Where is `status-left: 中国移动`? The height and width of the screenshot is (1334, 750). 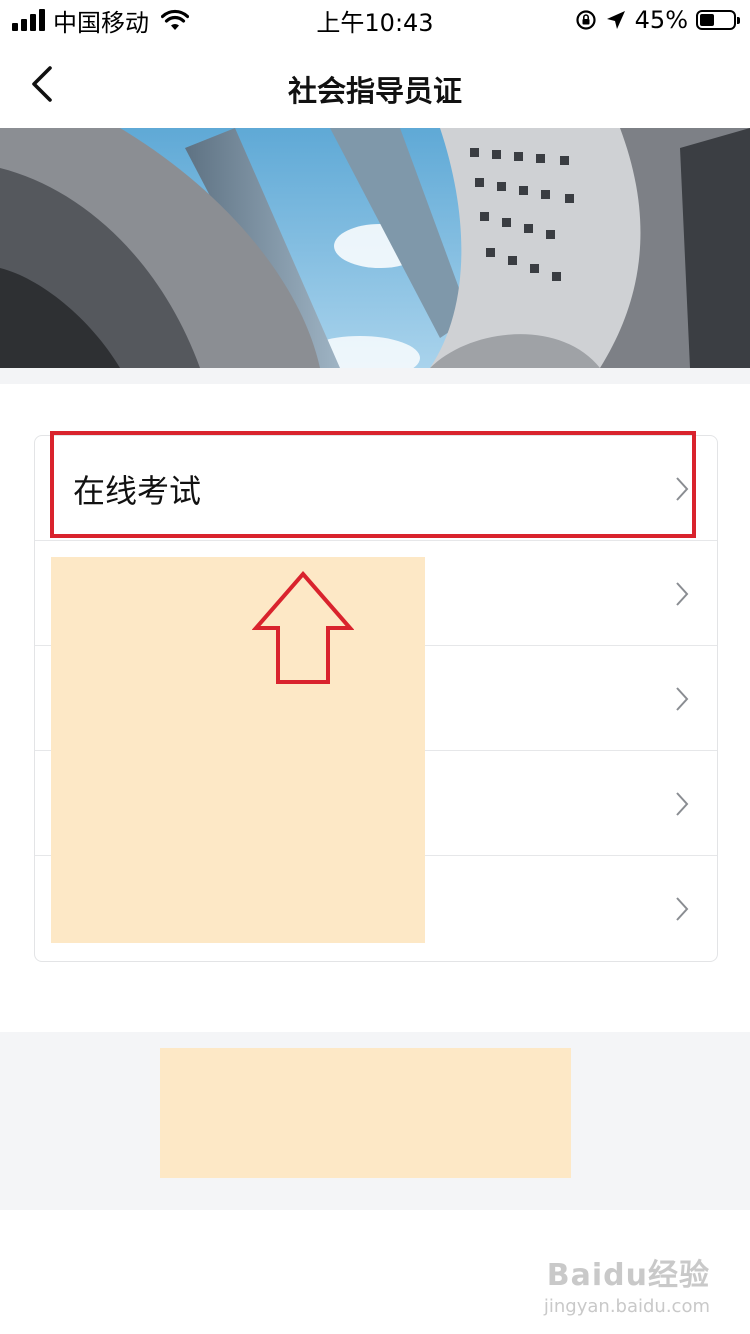 status-left: 中国移动 is located at coordinates (100, 20).